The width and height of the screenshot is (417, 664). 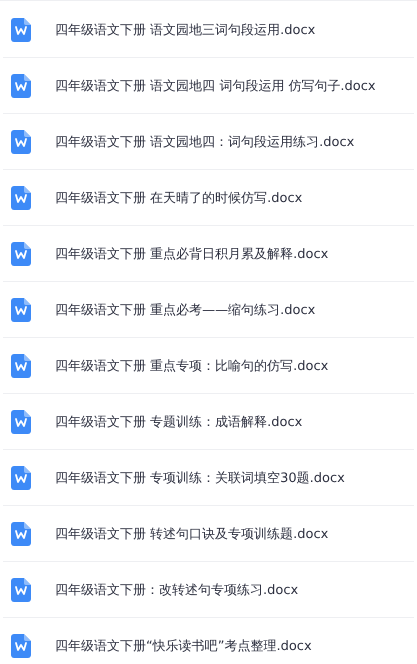 I want to click on file-name: 四年级语文下册 专项训练：关联词填空30题.docx, so click(x=200, y=477).